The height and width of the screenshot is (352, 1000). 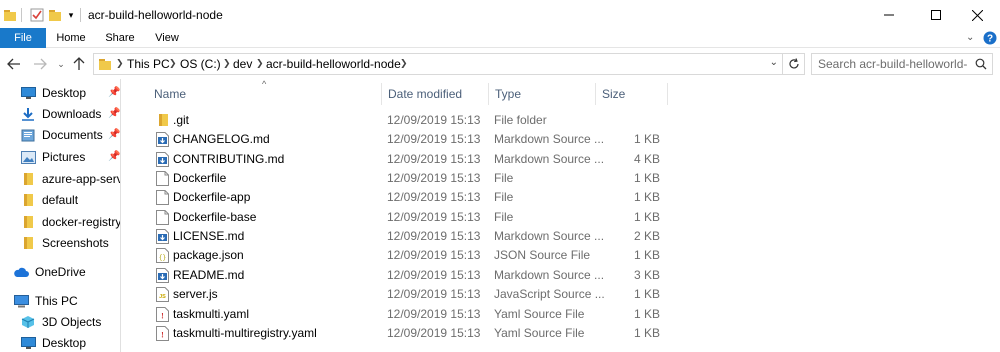 I want to click on properties-icon, so click(x=37, y=15).